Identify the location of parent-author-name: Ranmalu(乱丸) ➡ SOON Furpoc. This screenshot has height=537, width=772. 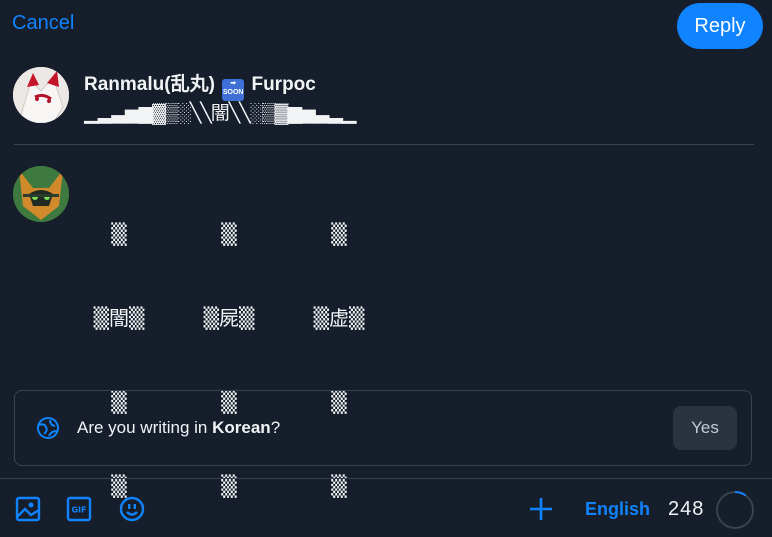
(200, 85).